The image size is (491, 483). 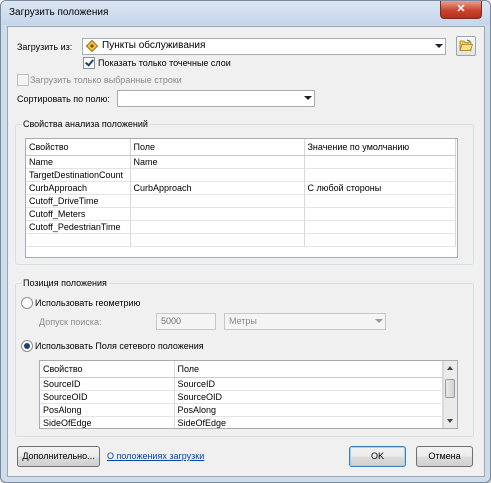 I want to click on tolerance-unit-combo: Метры, so click(x=305, y=321).